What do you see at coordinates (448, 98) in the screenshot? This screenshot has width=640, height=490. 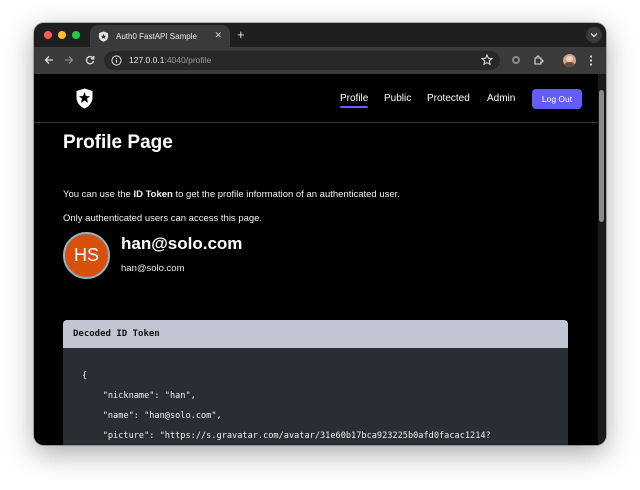 I see `nav-link-protected: Protected` at bounding box center [448, 98].